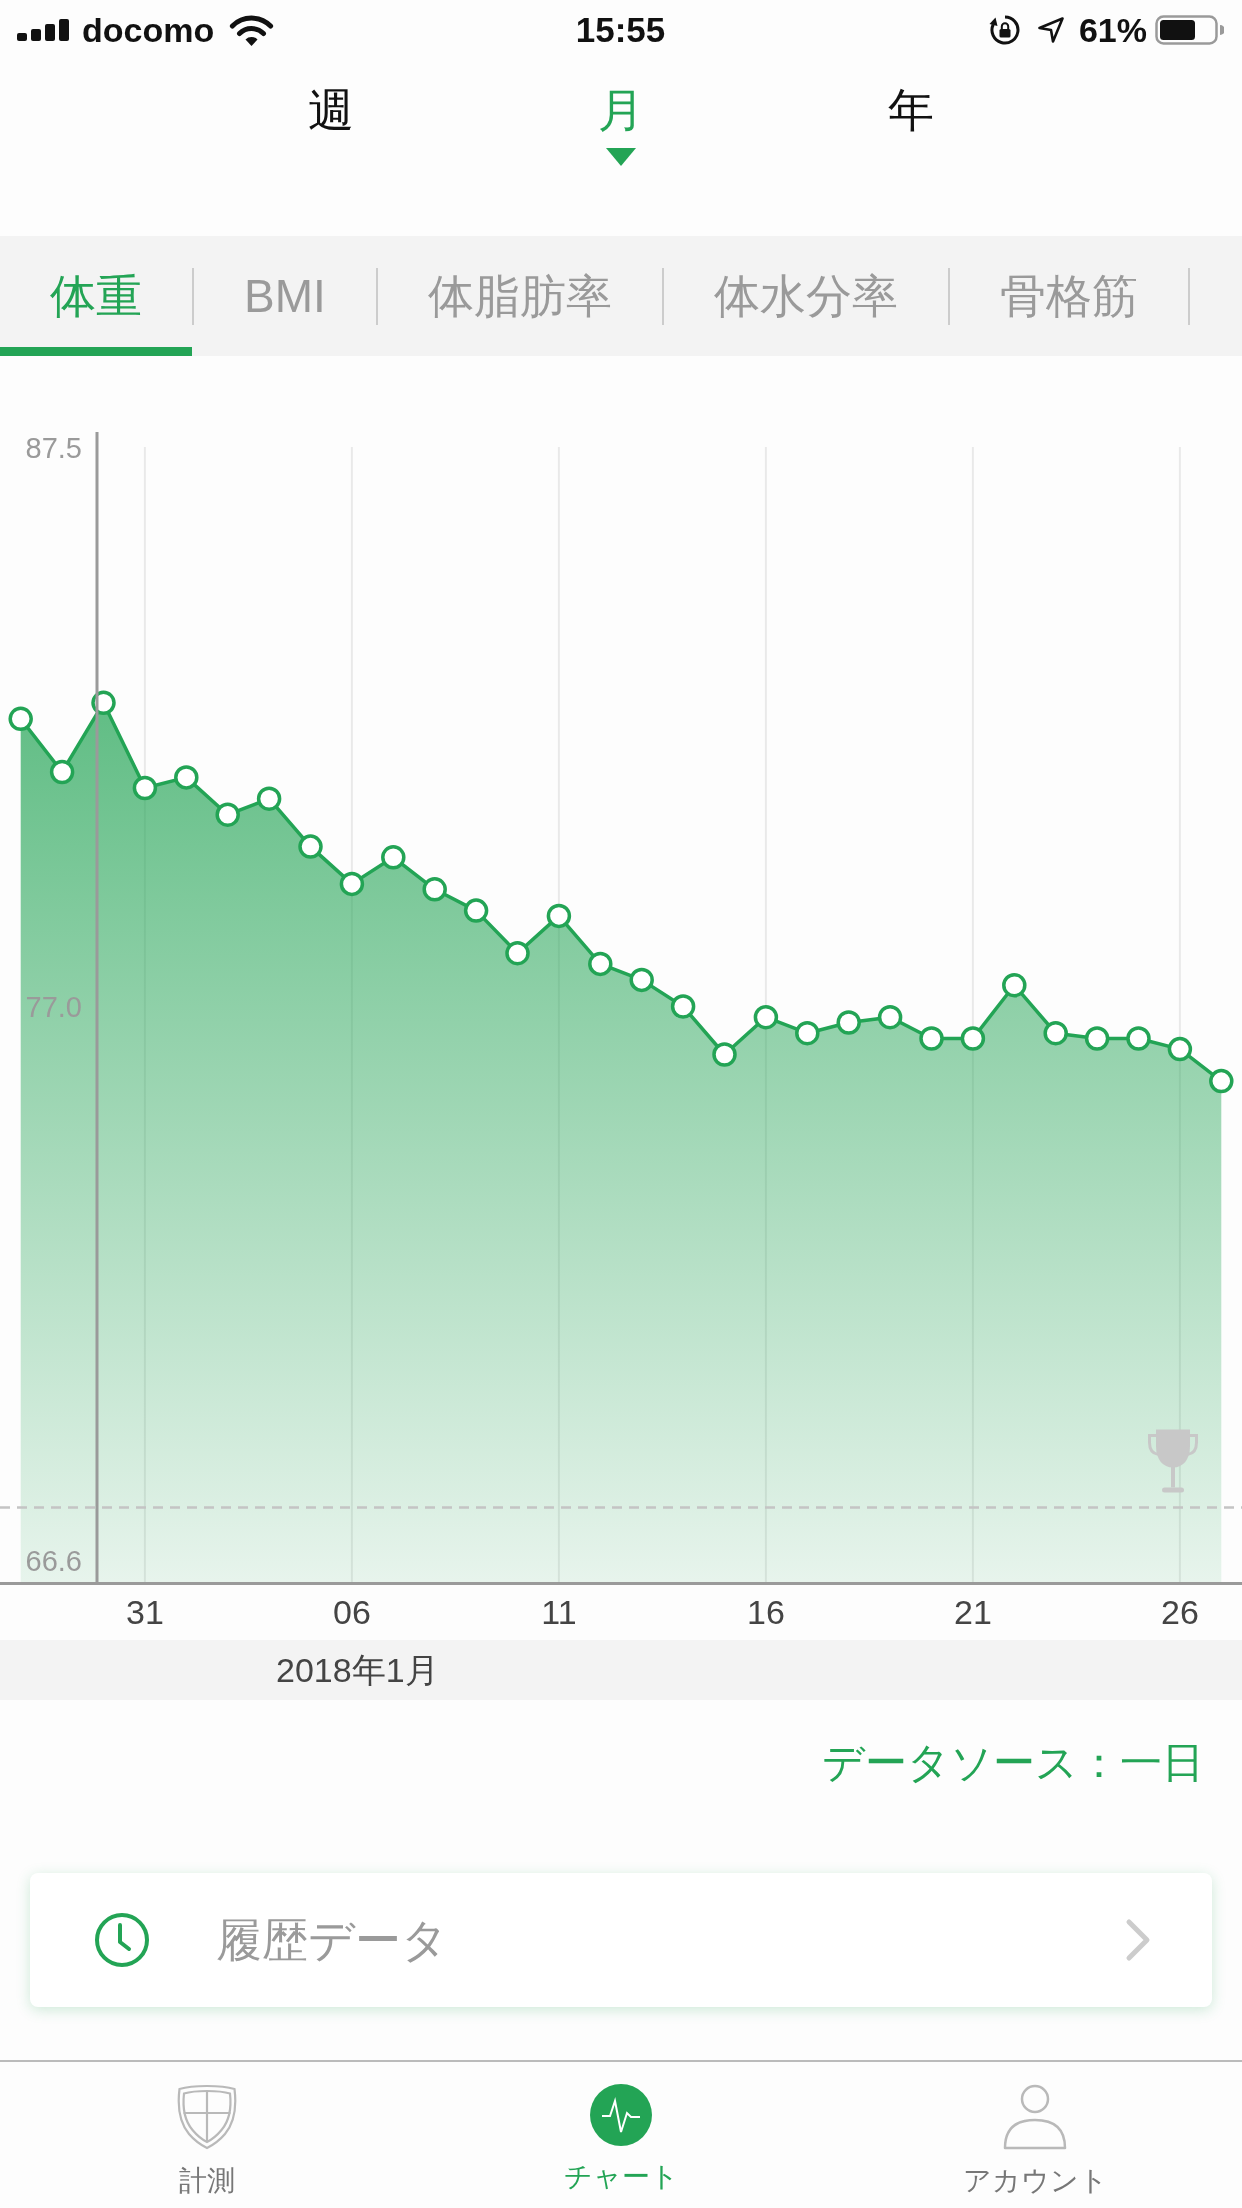  I want to click on signal-icon, so click(44, 30).